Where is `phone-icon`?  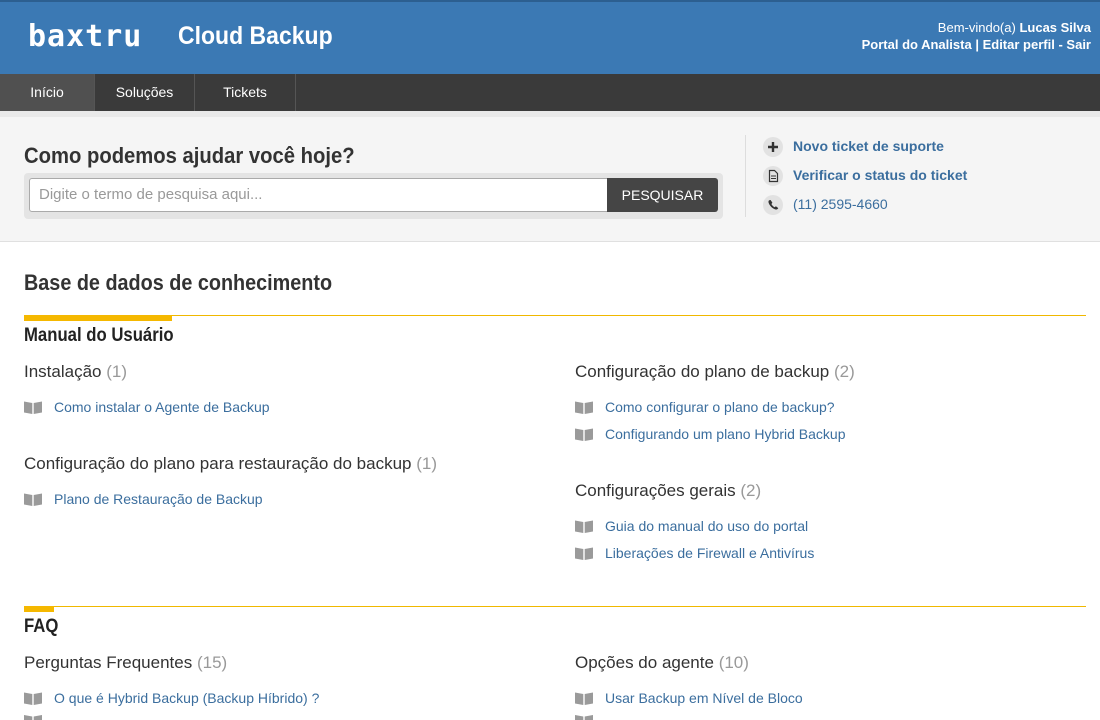
phone-icon is located at coordinates (773, 205).